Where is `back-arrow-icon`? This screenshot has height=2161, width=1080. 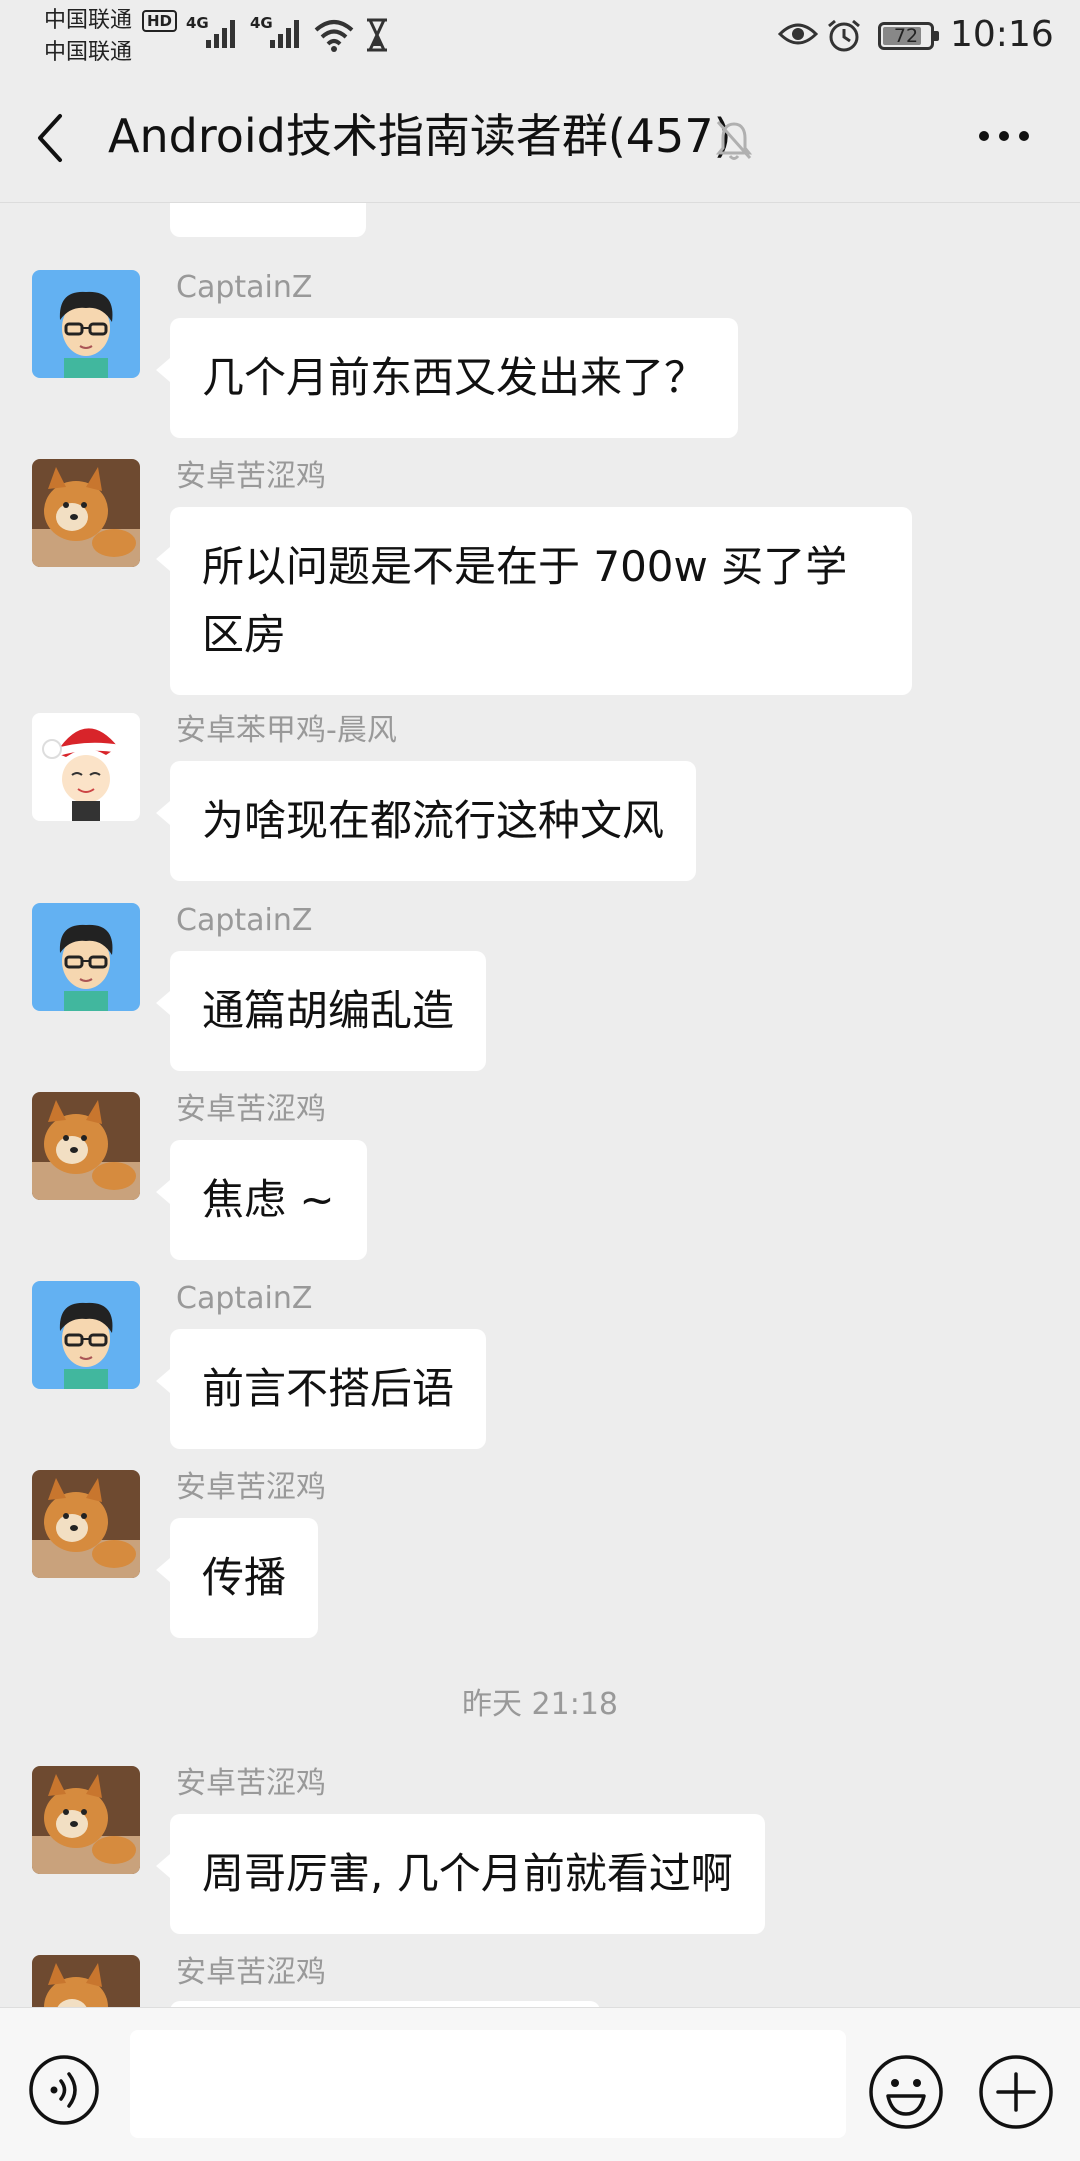
back-arrow-icon is located at coordinates (50, 138).